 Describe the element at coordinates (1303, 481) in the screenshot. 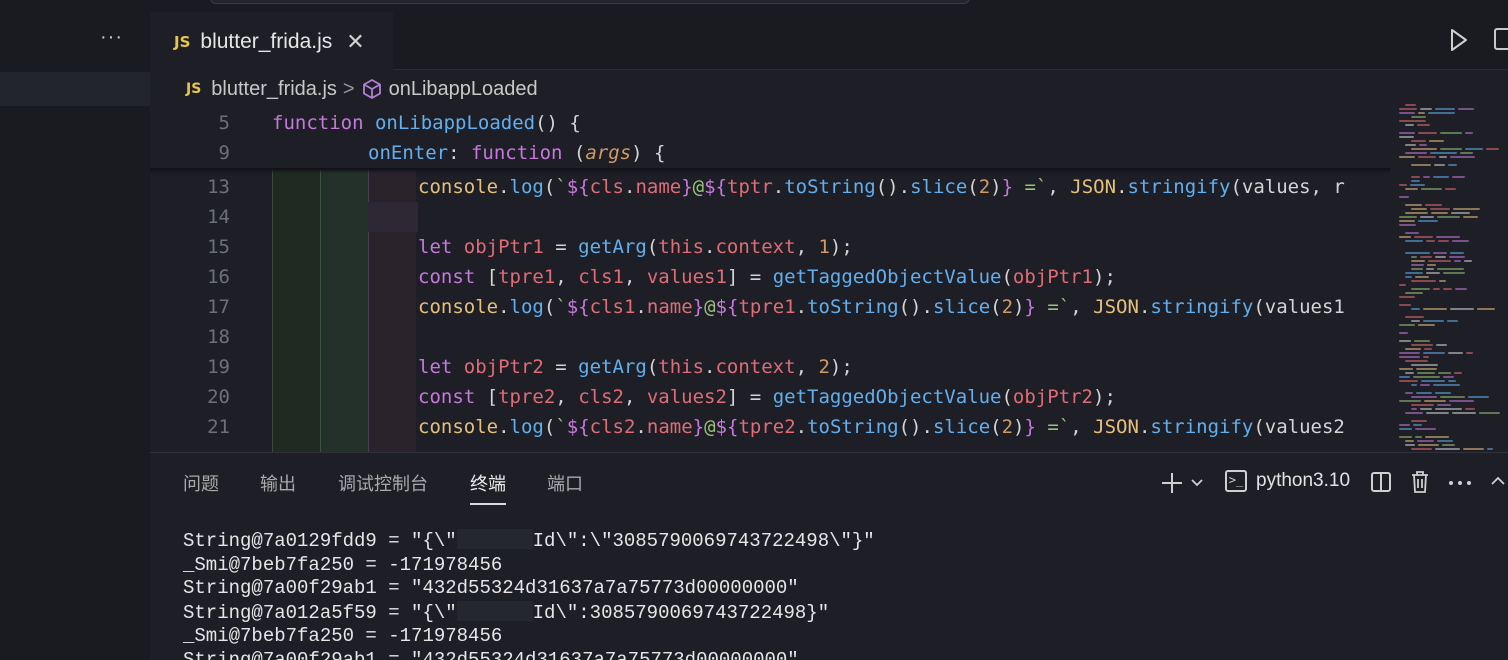

I see `terminal-selector: python3.10` at that location.